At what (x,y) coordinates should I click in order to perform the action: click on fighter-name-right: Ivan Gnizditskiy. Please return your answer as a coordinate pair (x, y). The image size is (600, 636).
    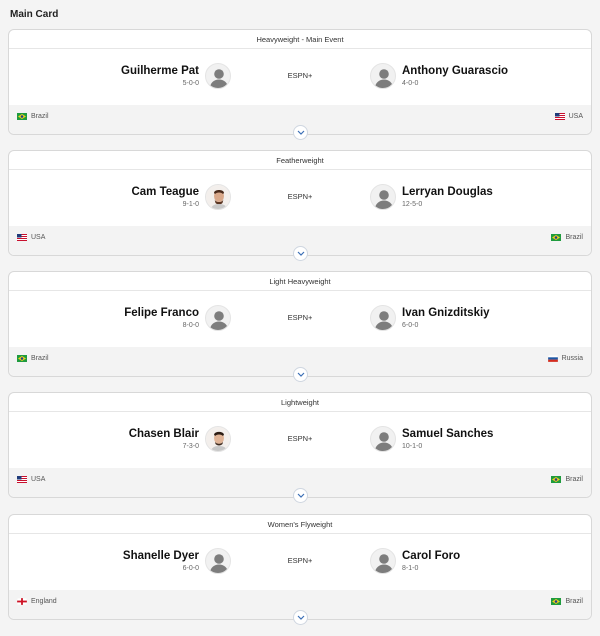
    Looking at the image, I should click on (446, 313).